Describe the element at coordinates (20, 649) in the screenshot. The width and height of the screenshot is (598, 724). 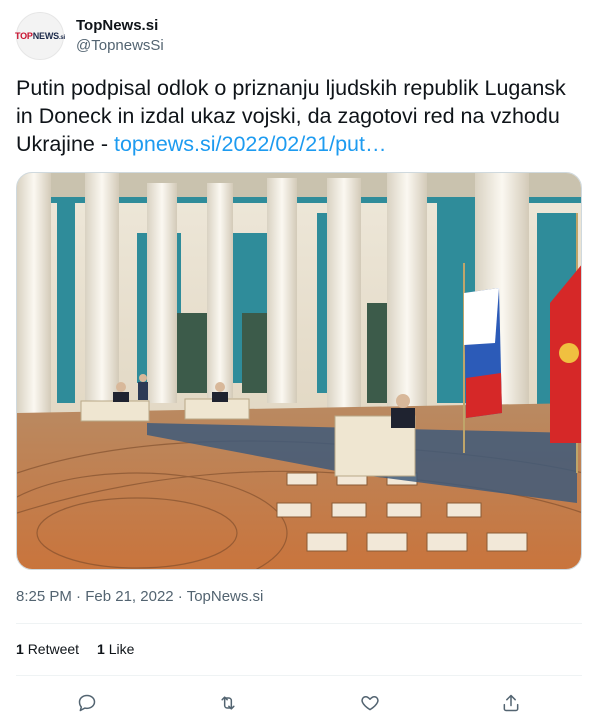
I see `retweet-count: 1` at that location.